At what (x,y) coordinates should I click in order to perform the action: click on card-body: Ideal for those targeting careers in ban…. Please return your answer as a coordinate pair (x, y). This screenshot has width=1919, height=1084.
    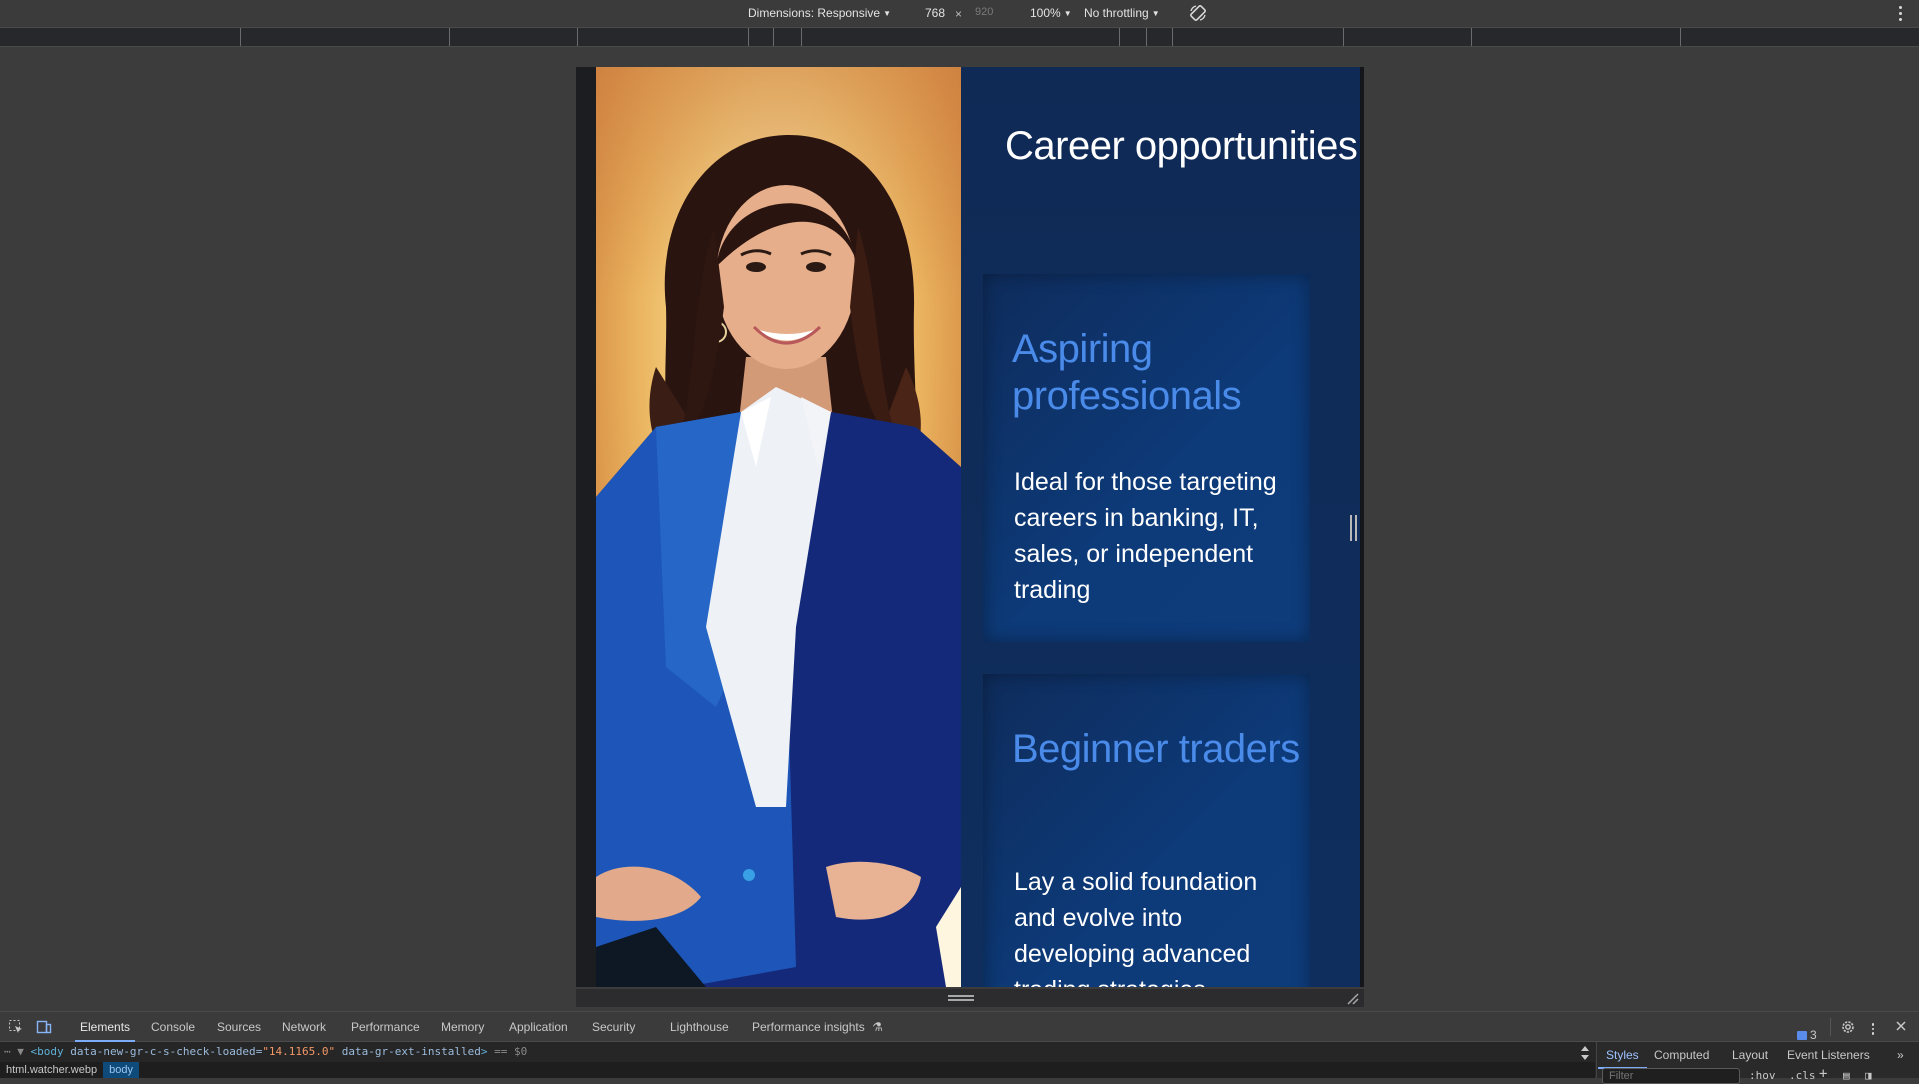
    Looking at the image, I should click on (1145, 536).